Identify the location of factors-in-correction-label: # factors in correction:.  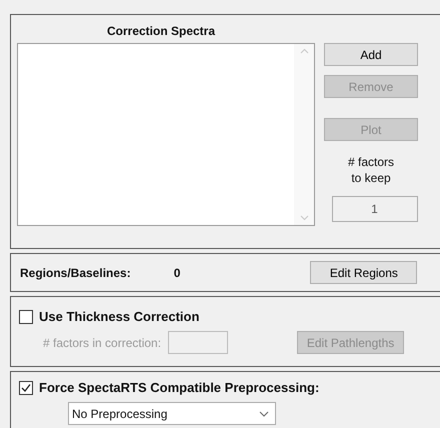
(102, 343).